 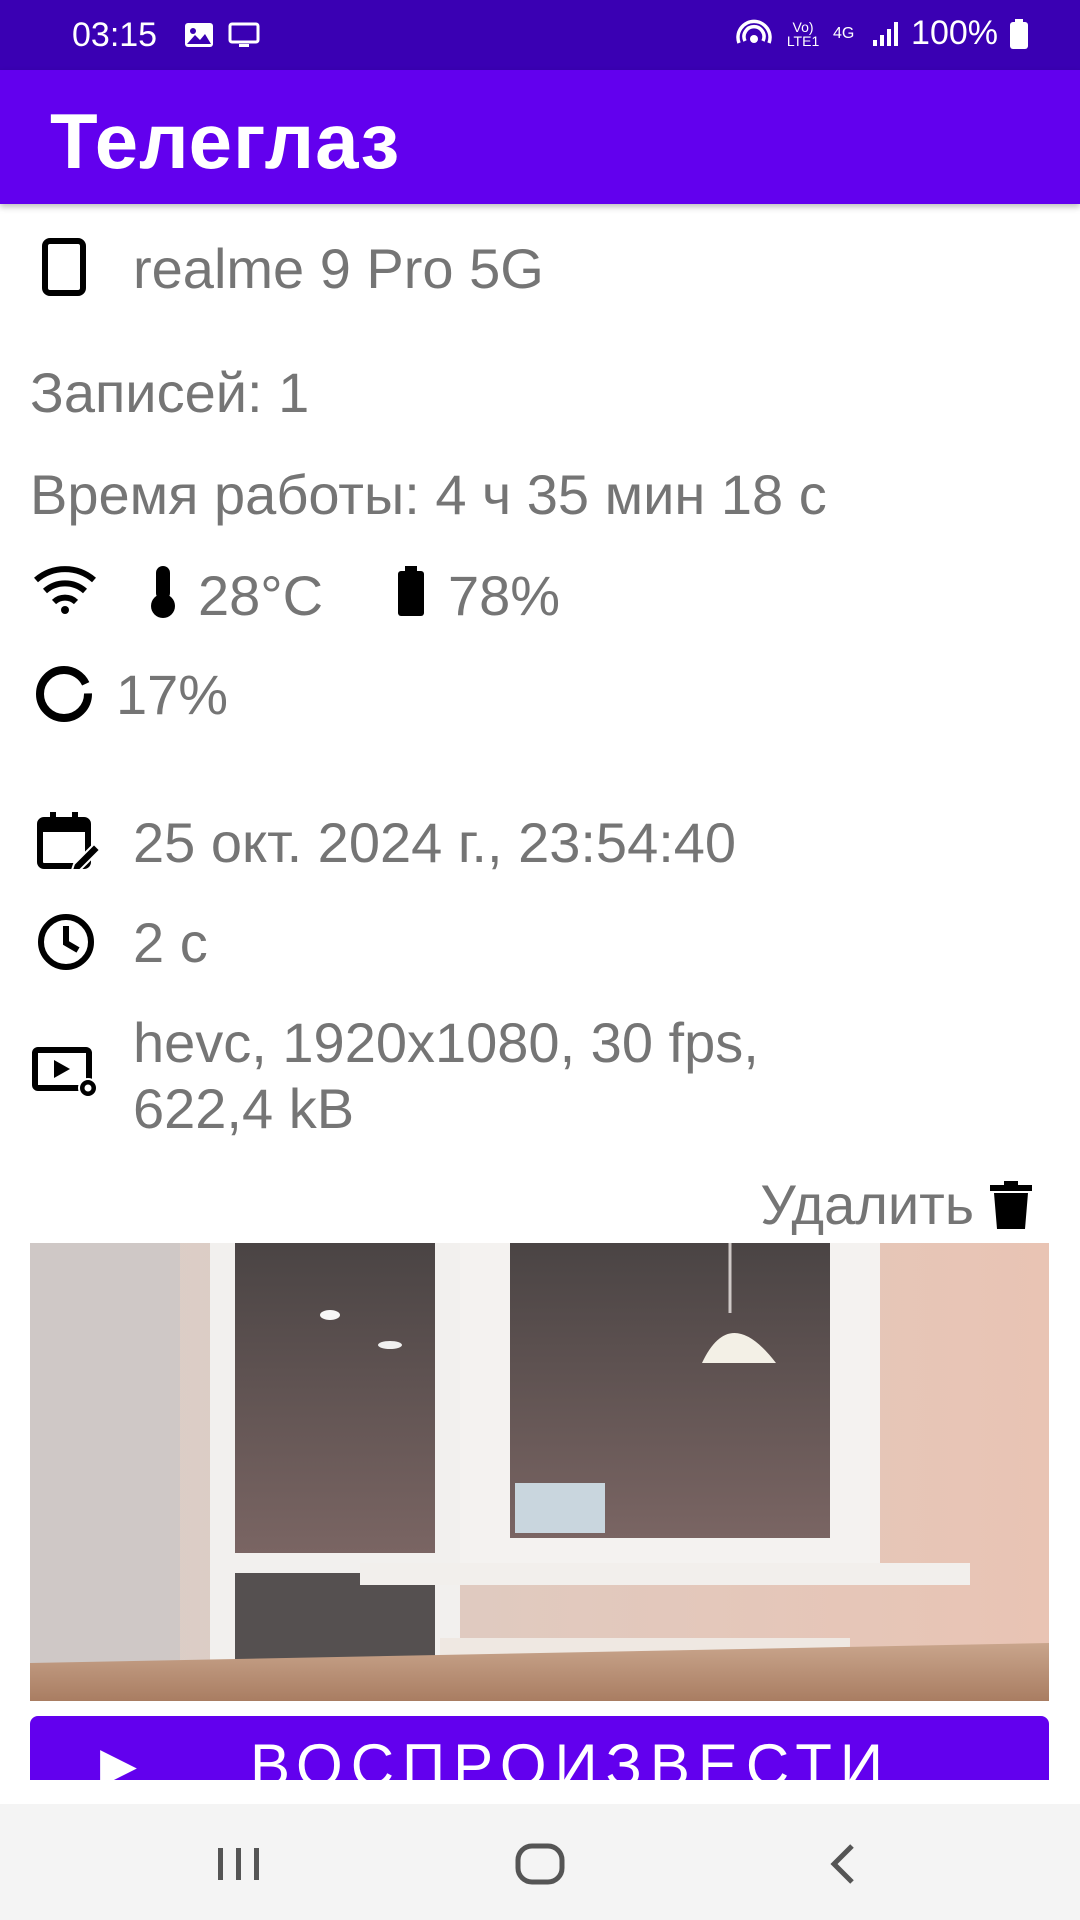 What do you see at coordinates (261, 595) in the screenshot?
I see `temperature: 28°C` at bounding box center [261, 595].